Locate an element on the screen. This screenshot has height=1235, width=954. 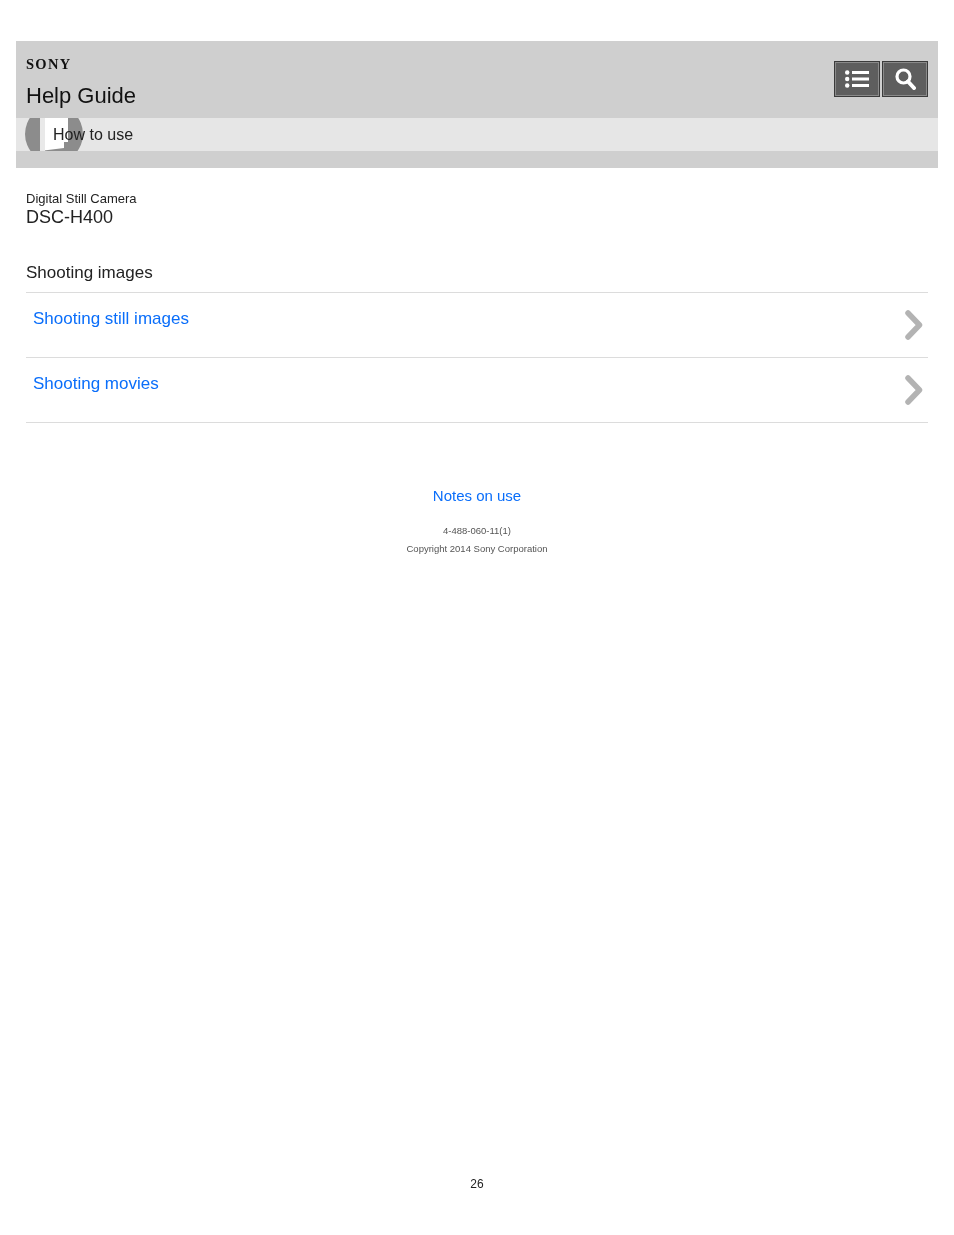
notes-link: Notes on use is located at coordinates (477, 495).